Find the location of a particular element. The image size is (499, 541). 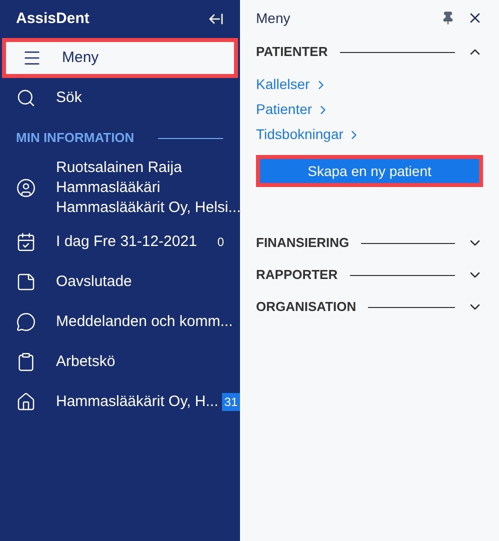

nav-item: Sök is located at coordinates (120, 98).